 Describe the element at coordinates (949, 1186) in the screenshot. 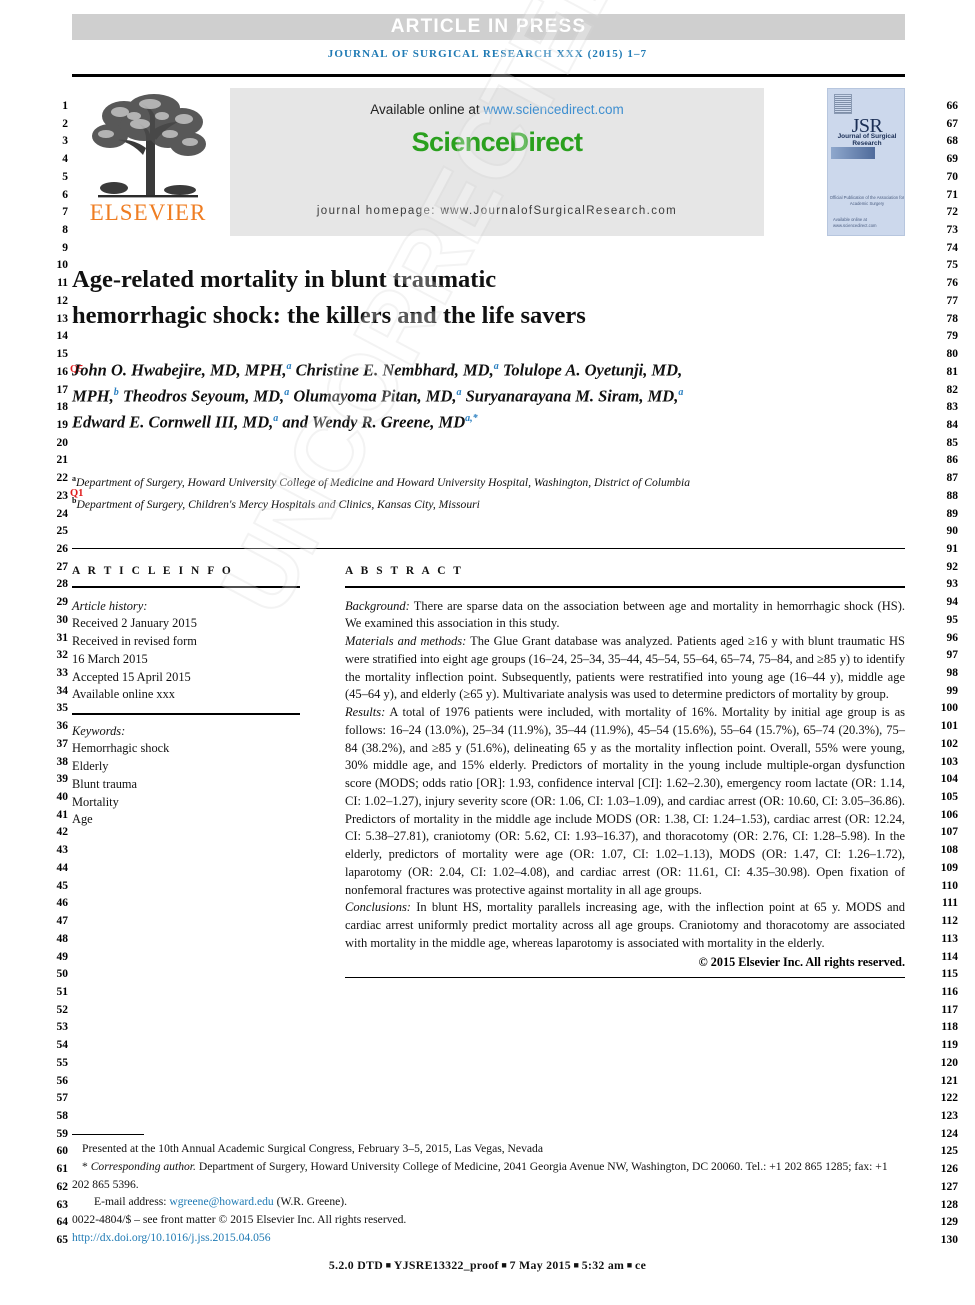

I see `line-number: 127` at that location.